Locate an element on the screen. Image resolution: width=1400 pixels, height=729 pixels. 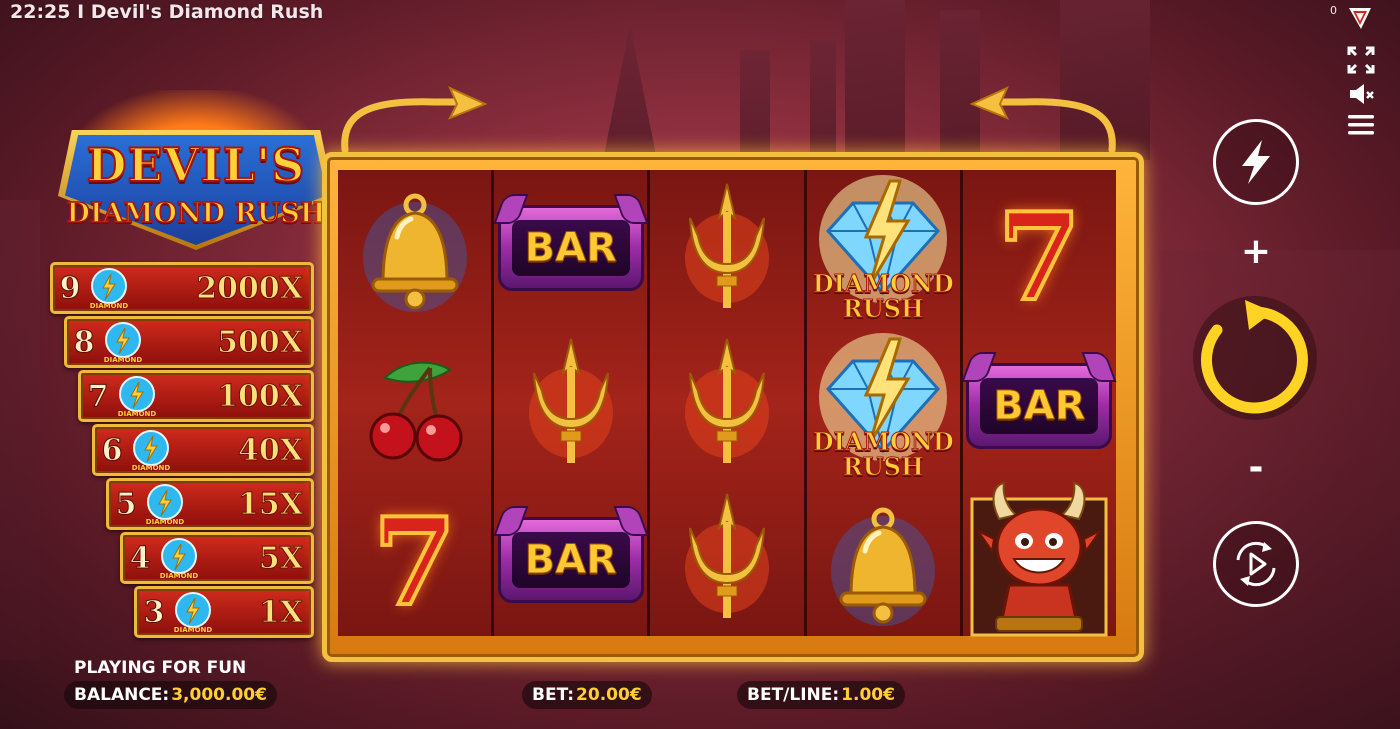
paytable-row: 5 DIAMOND 15X is located at coordinates (210, 504).